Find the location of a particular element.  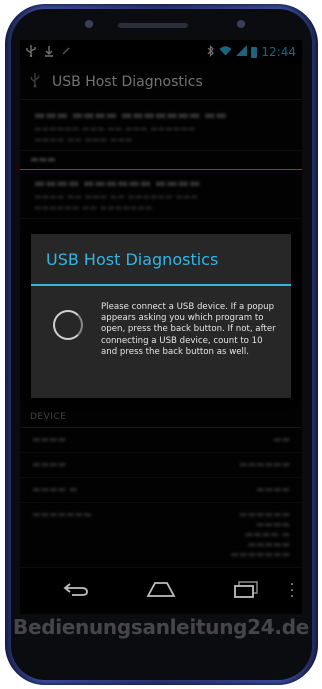

watermark: Bedienungsanleitung24.de is located at coordinates (161, 627).